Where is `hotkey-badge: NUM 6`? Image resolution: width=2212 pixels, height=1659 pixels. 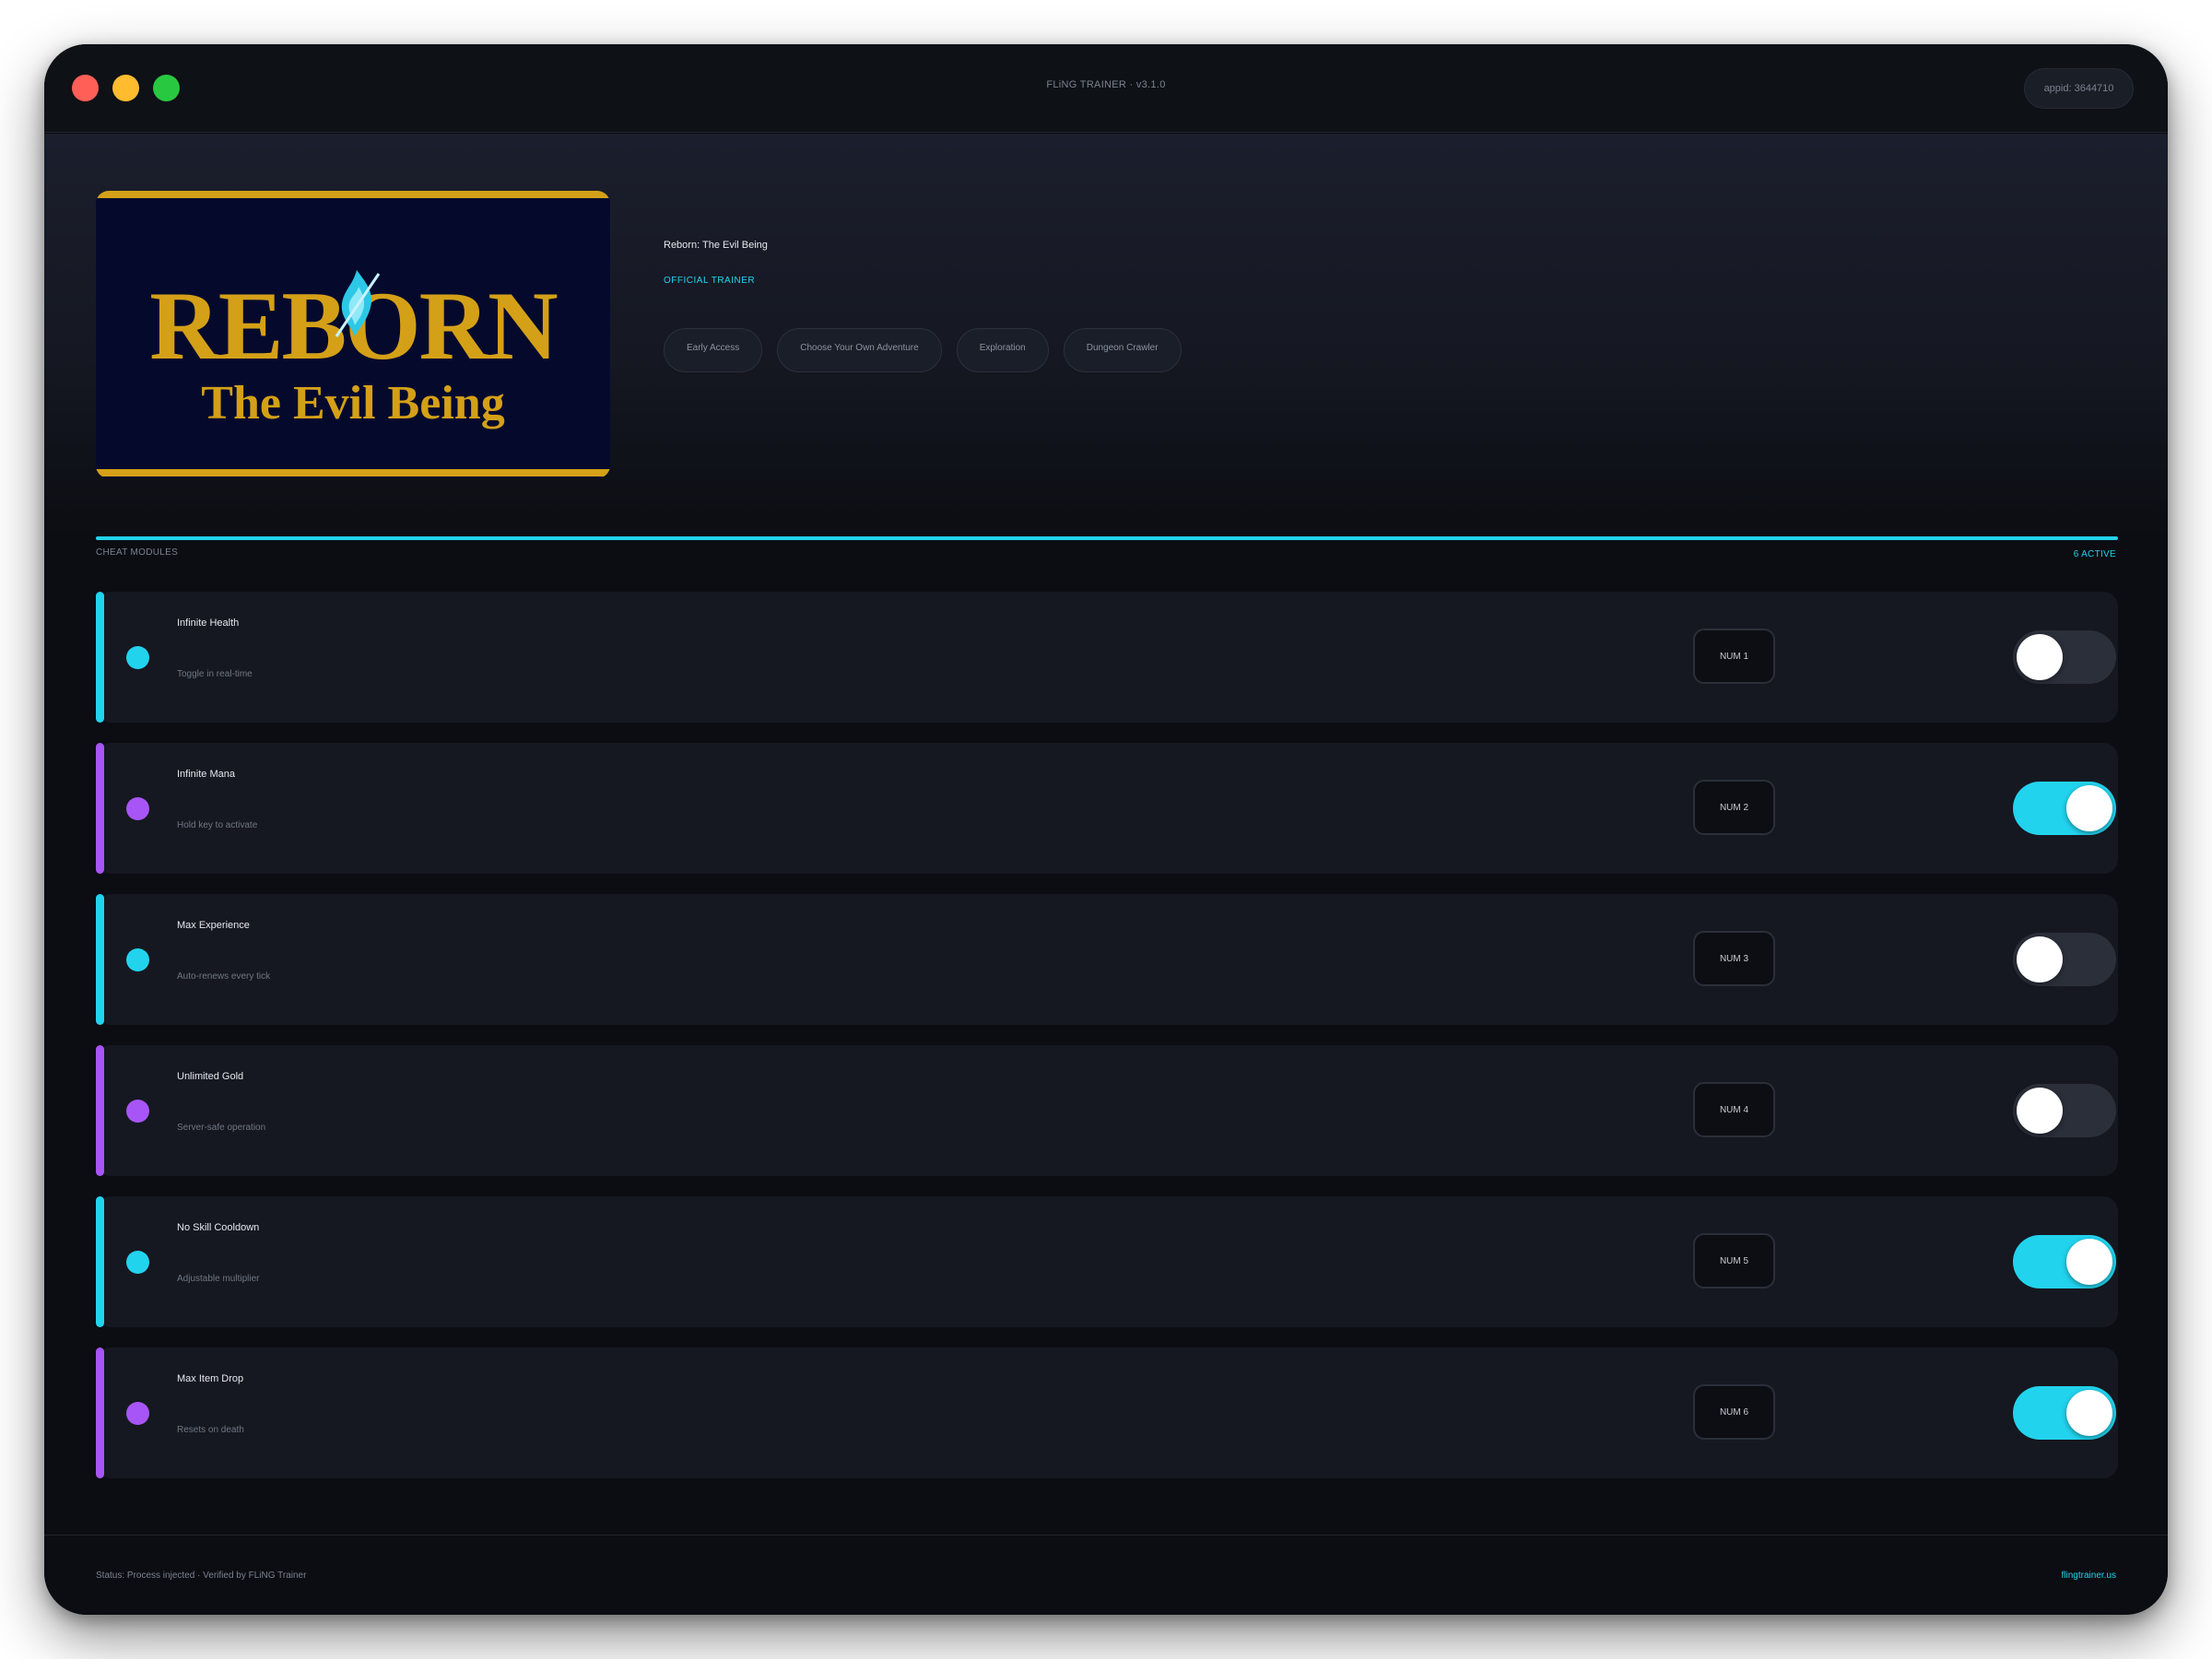
hotkey-badge: NUM 6 is located at coordinates (1734, 1412).